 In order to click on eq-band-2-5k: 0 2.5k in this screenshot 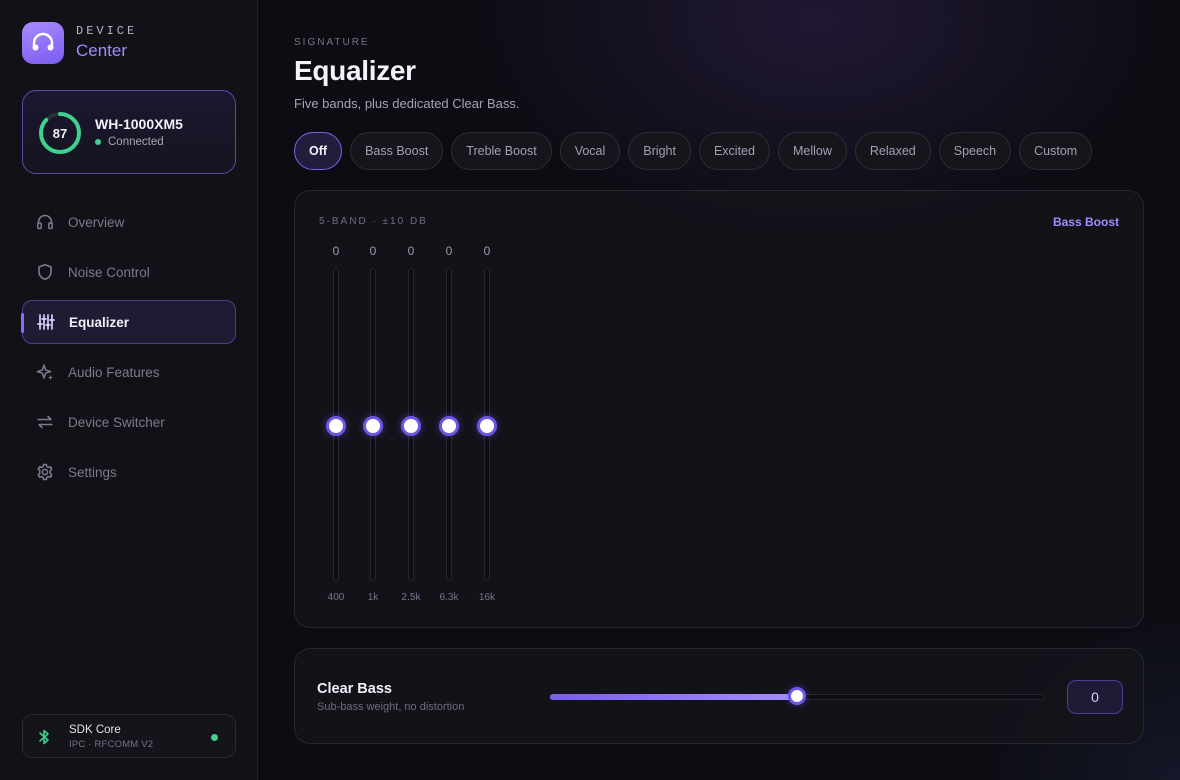, I will do `click(411, 426)`.